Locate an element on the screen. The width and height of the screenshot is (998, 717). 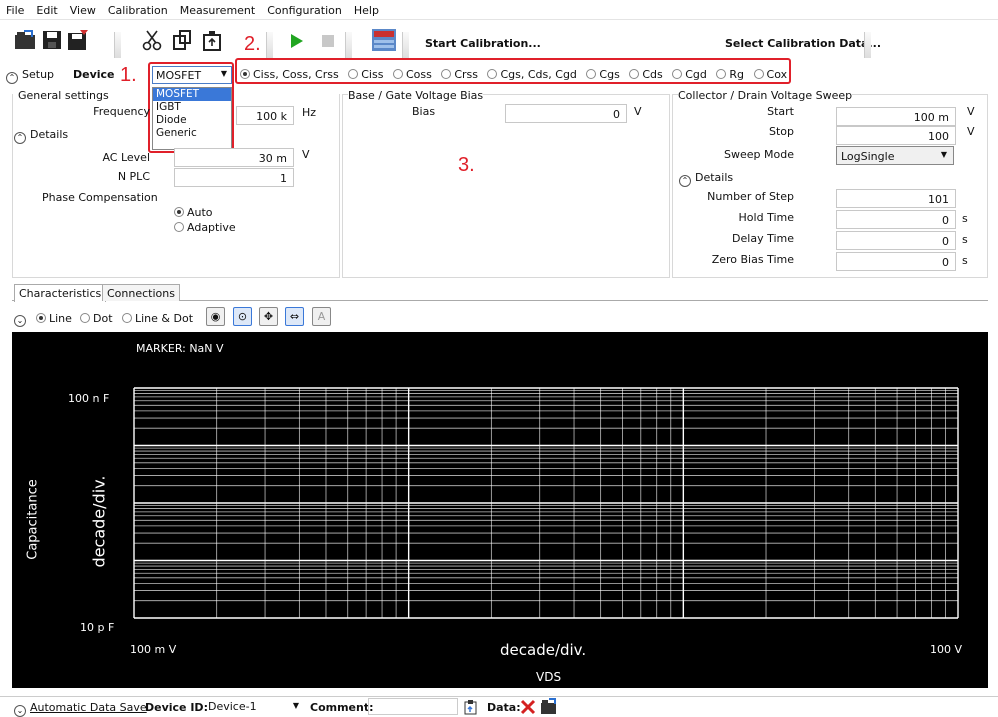
run-icon is located at coordinates (297, 41).